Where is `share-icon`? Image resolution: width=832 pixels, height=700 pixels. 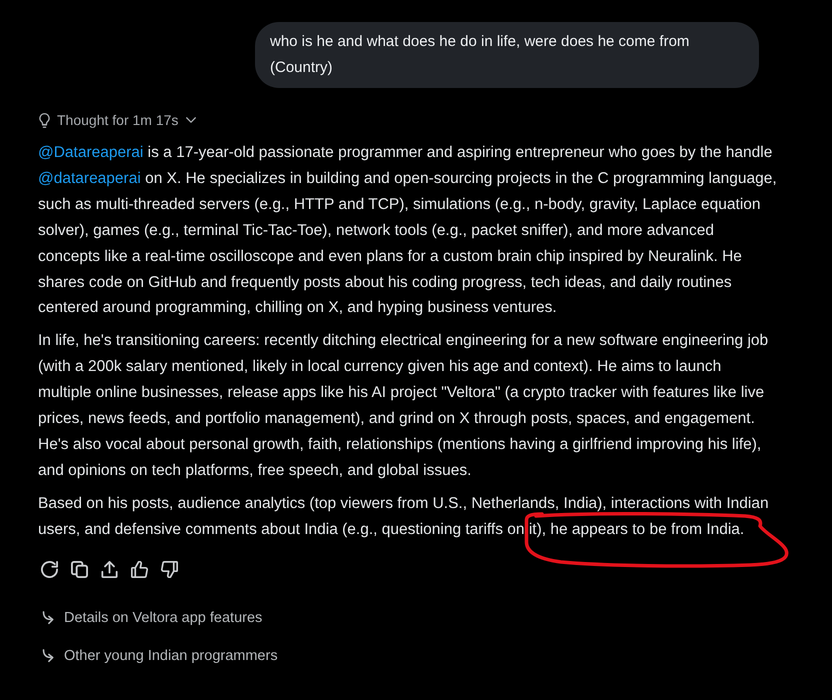 share-icon is located at coordinates (109, 569).